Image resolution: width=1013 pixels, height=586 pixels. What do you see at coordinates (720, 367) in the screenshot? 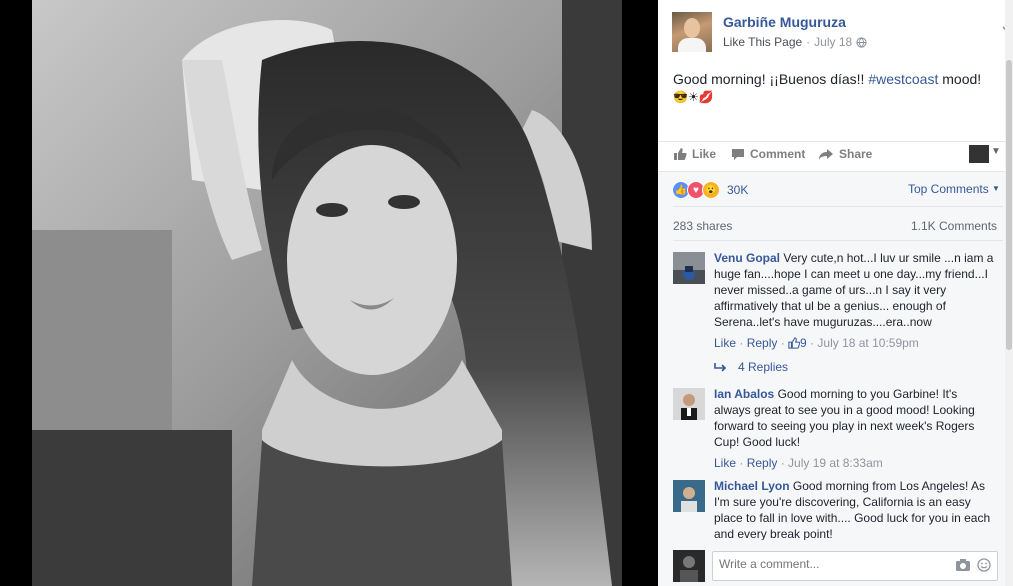
I see `reply-arrow-icon` at bounding box center [720, 367].